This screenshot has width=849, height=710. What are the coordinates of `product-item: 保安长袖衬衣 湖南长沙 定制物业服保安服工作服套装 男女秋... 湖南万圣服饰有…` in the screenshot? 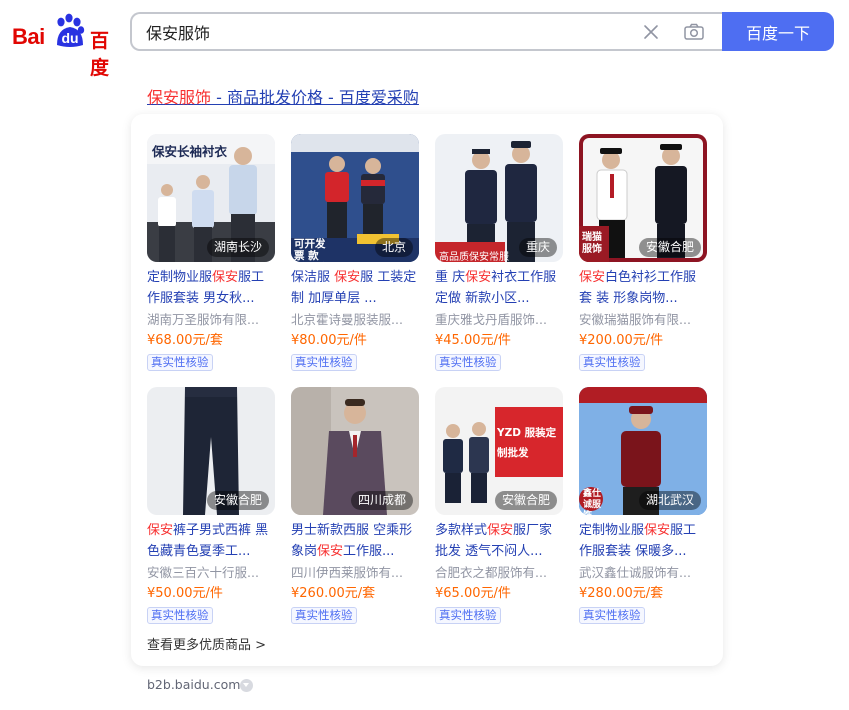 It's located at (212, 252).